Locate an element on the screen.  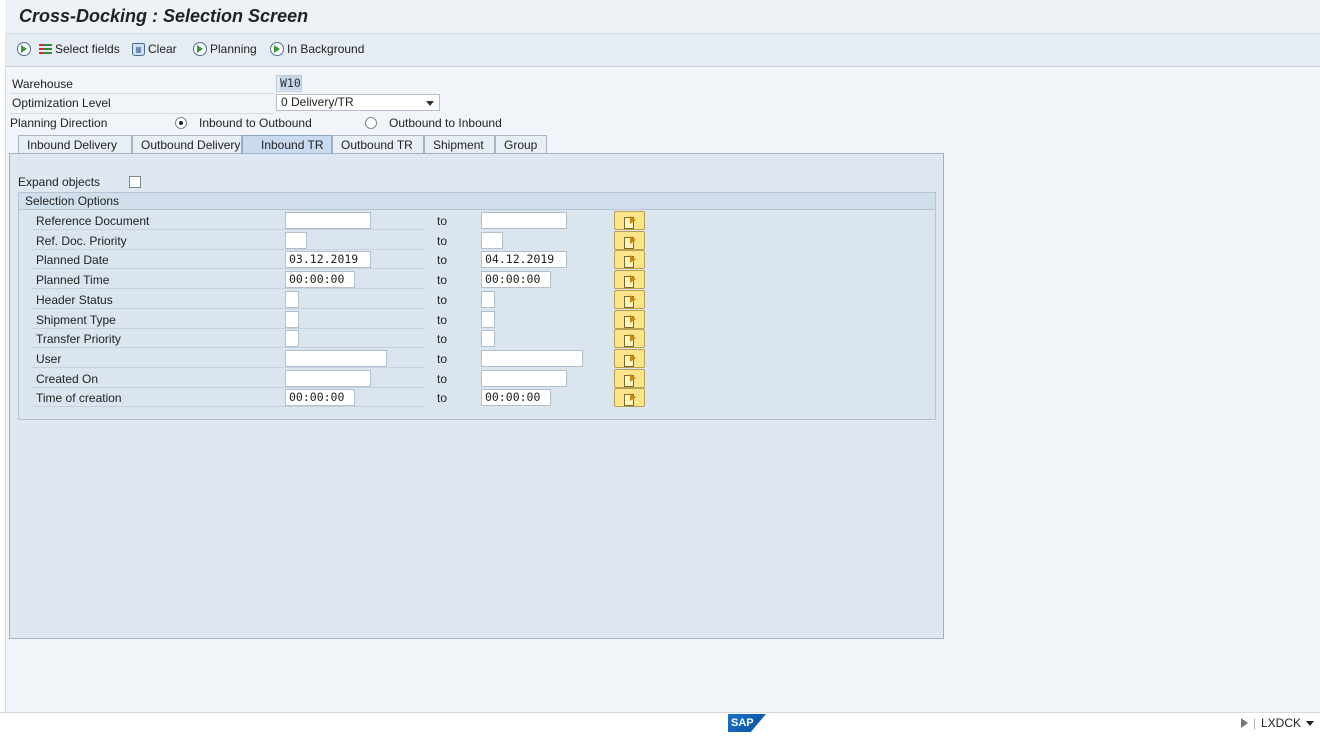
execute-button is located at coordinates (24, 49).